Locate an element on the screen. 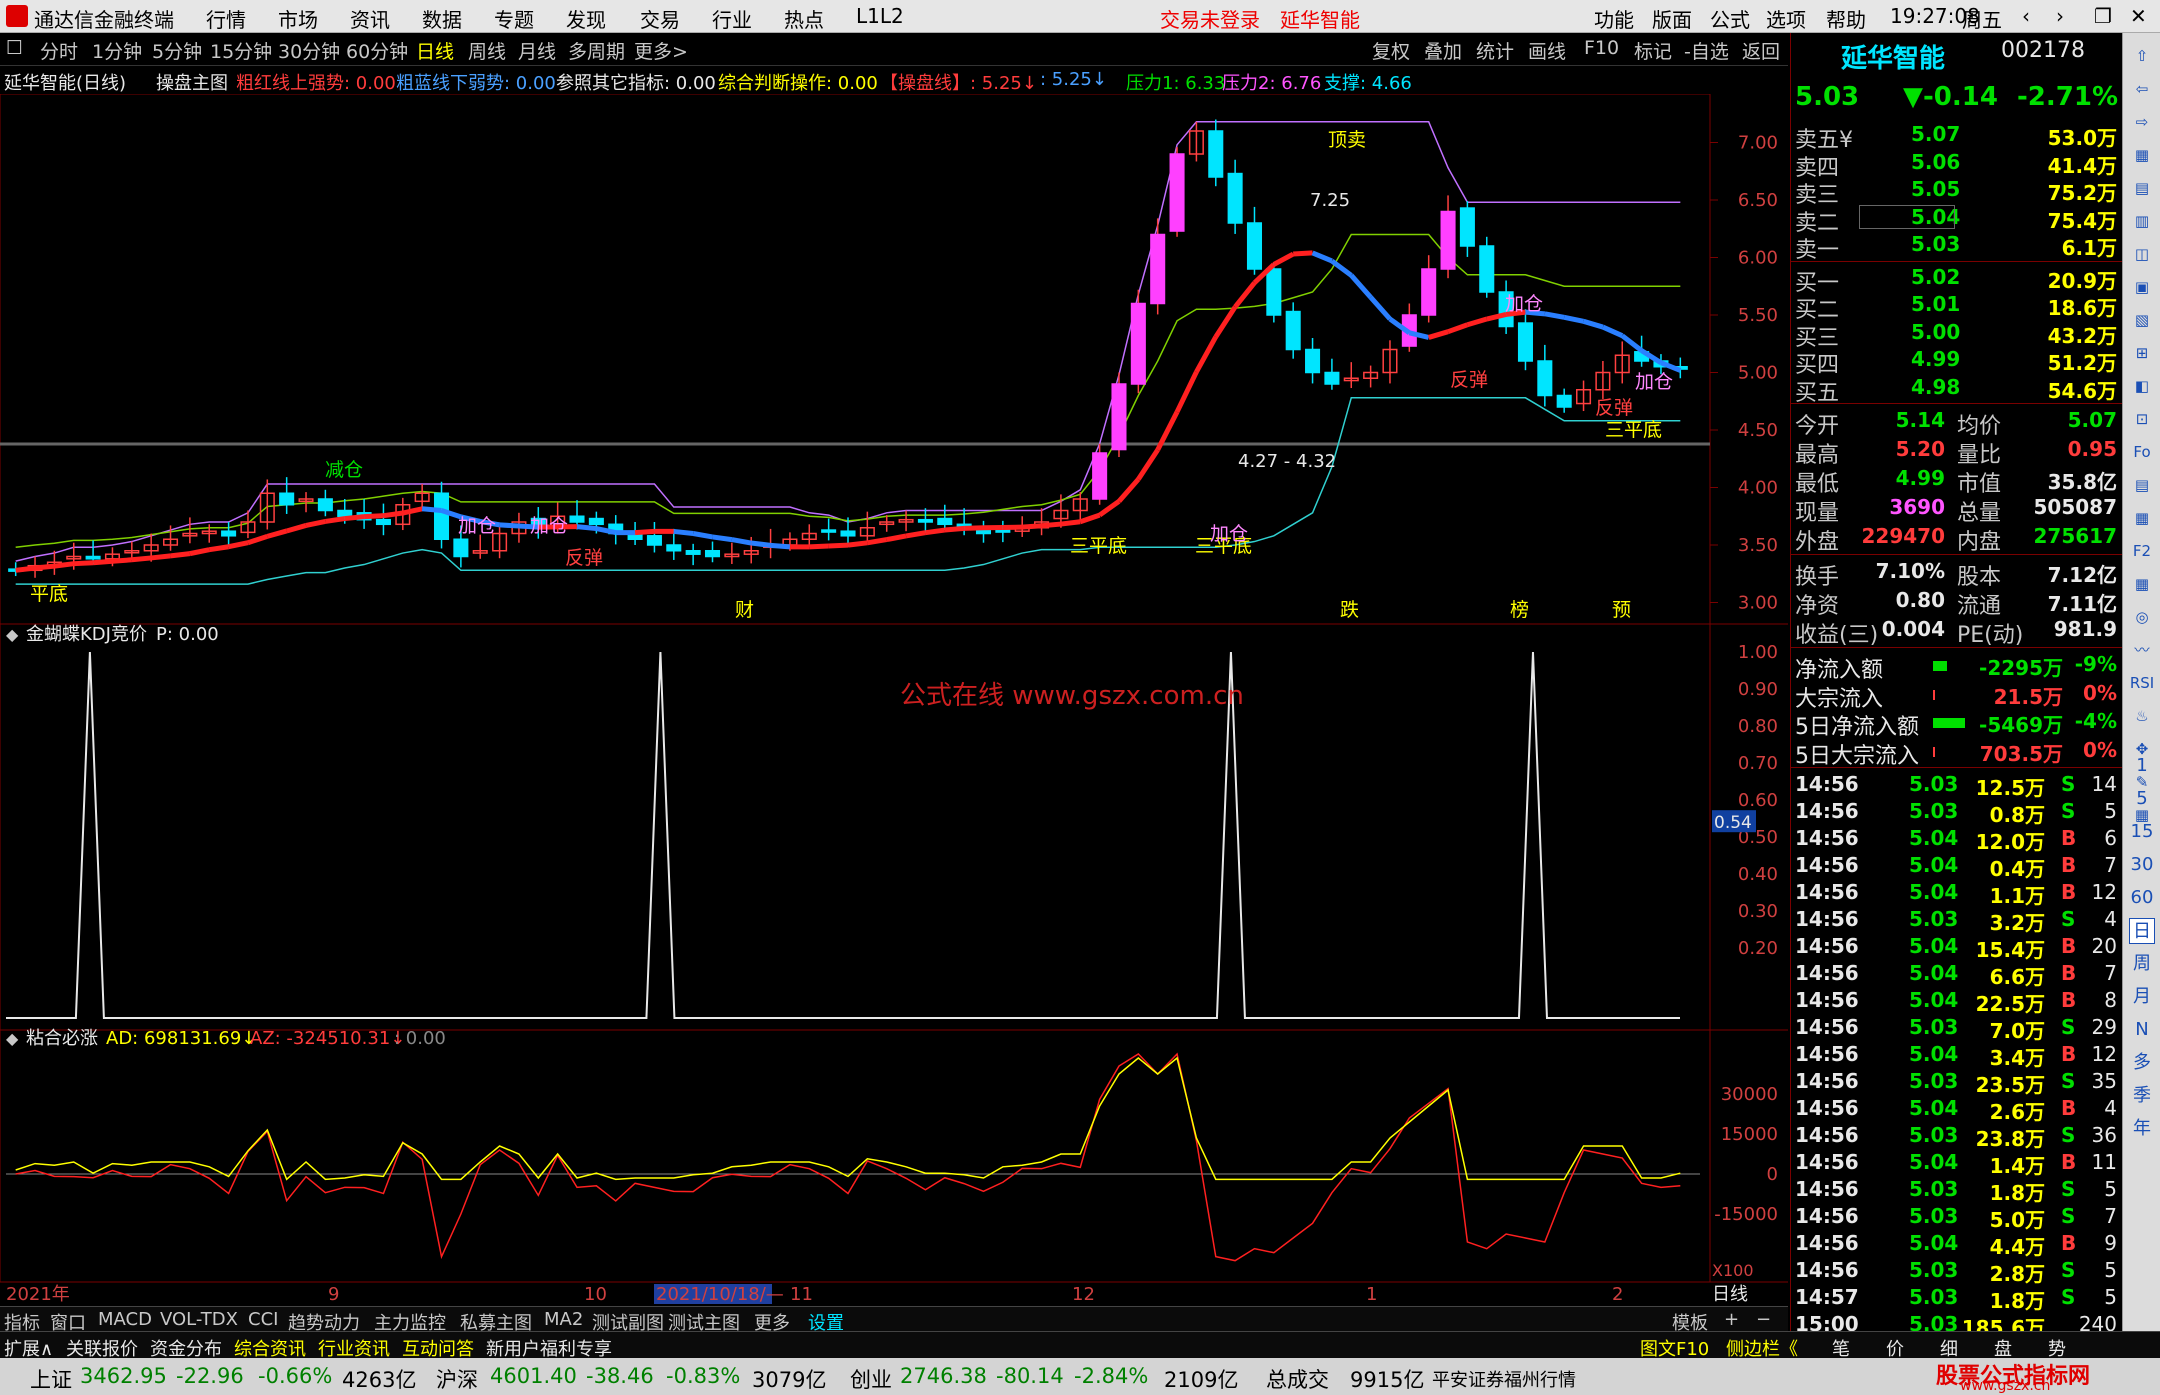 The width and height of the screenshot is (2160, 1395). side-period-N: N is located at coordinates (2142, 1030).